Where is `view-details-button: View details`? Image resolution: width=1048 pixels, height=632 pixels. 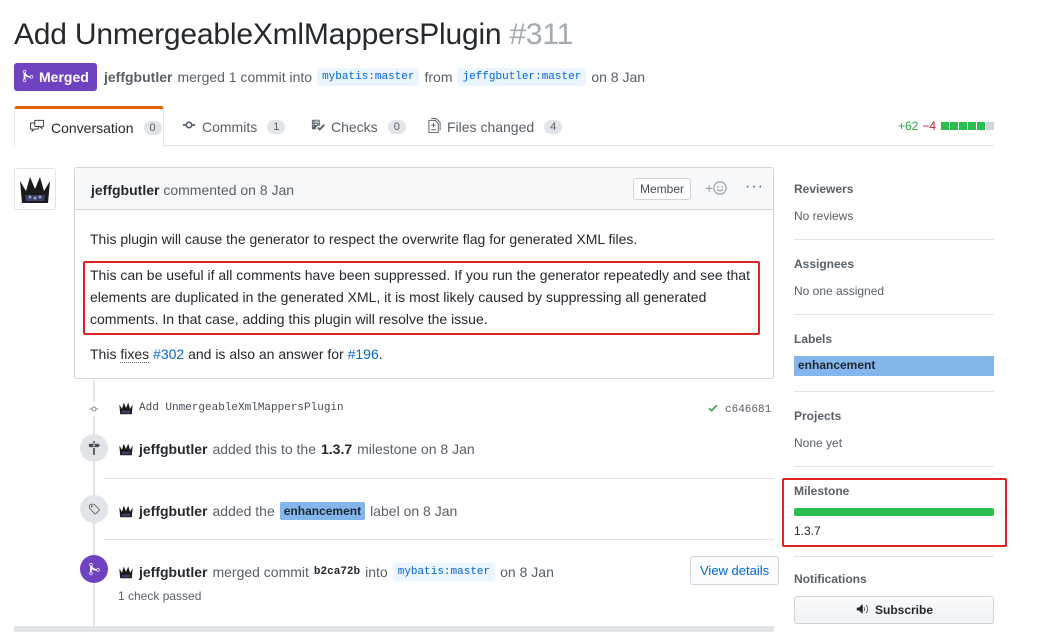 view-details-button: View details is located at coordinates (735, 570).